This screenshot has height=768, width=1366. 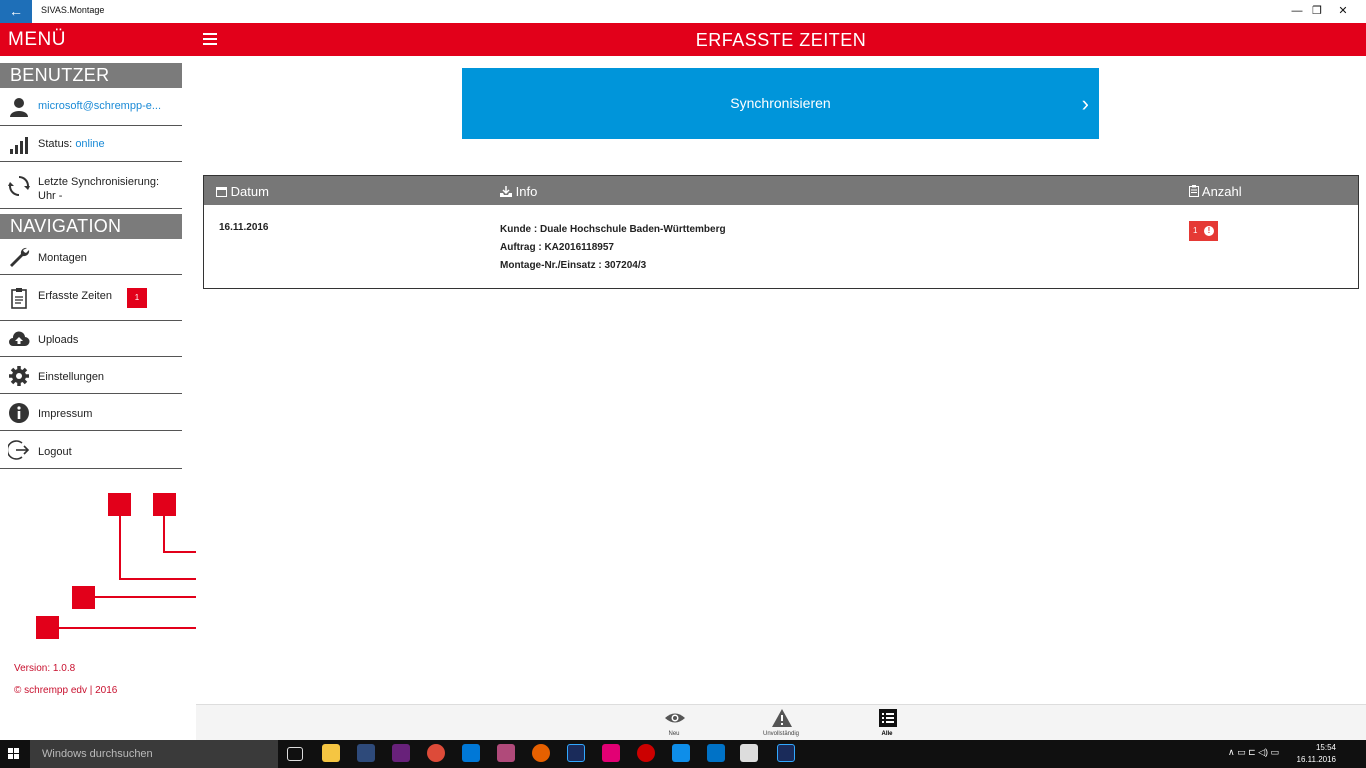 I want to click on nav-label: Impressum, so click(x=65, y=414).